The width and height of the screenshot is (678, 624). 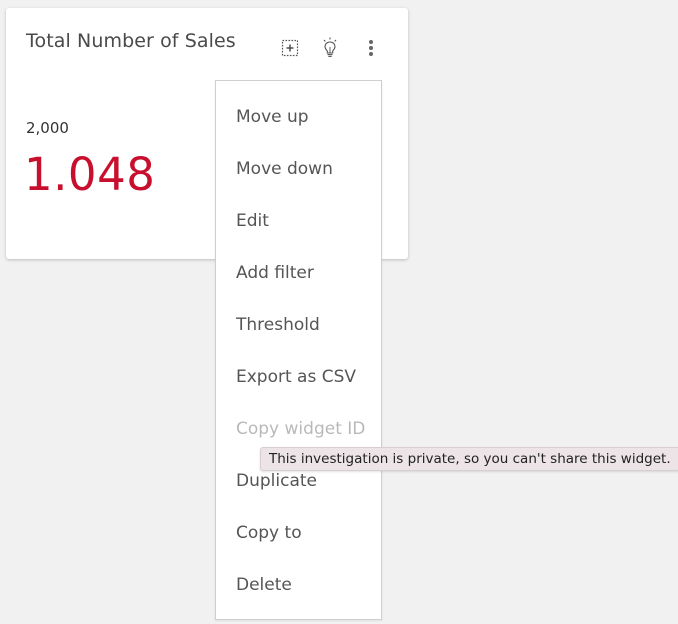 What do you see at coordinates (269, 533) in the screenshot?
I see `menu-item-copy-to: Copy to` at bounding box center [269, 533].